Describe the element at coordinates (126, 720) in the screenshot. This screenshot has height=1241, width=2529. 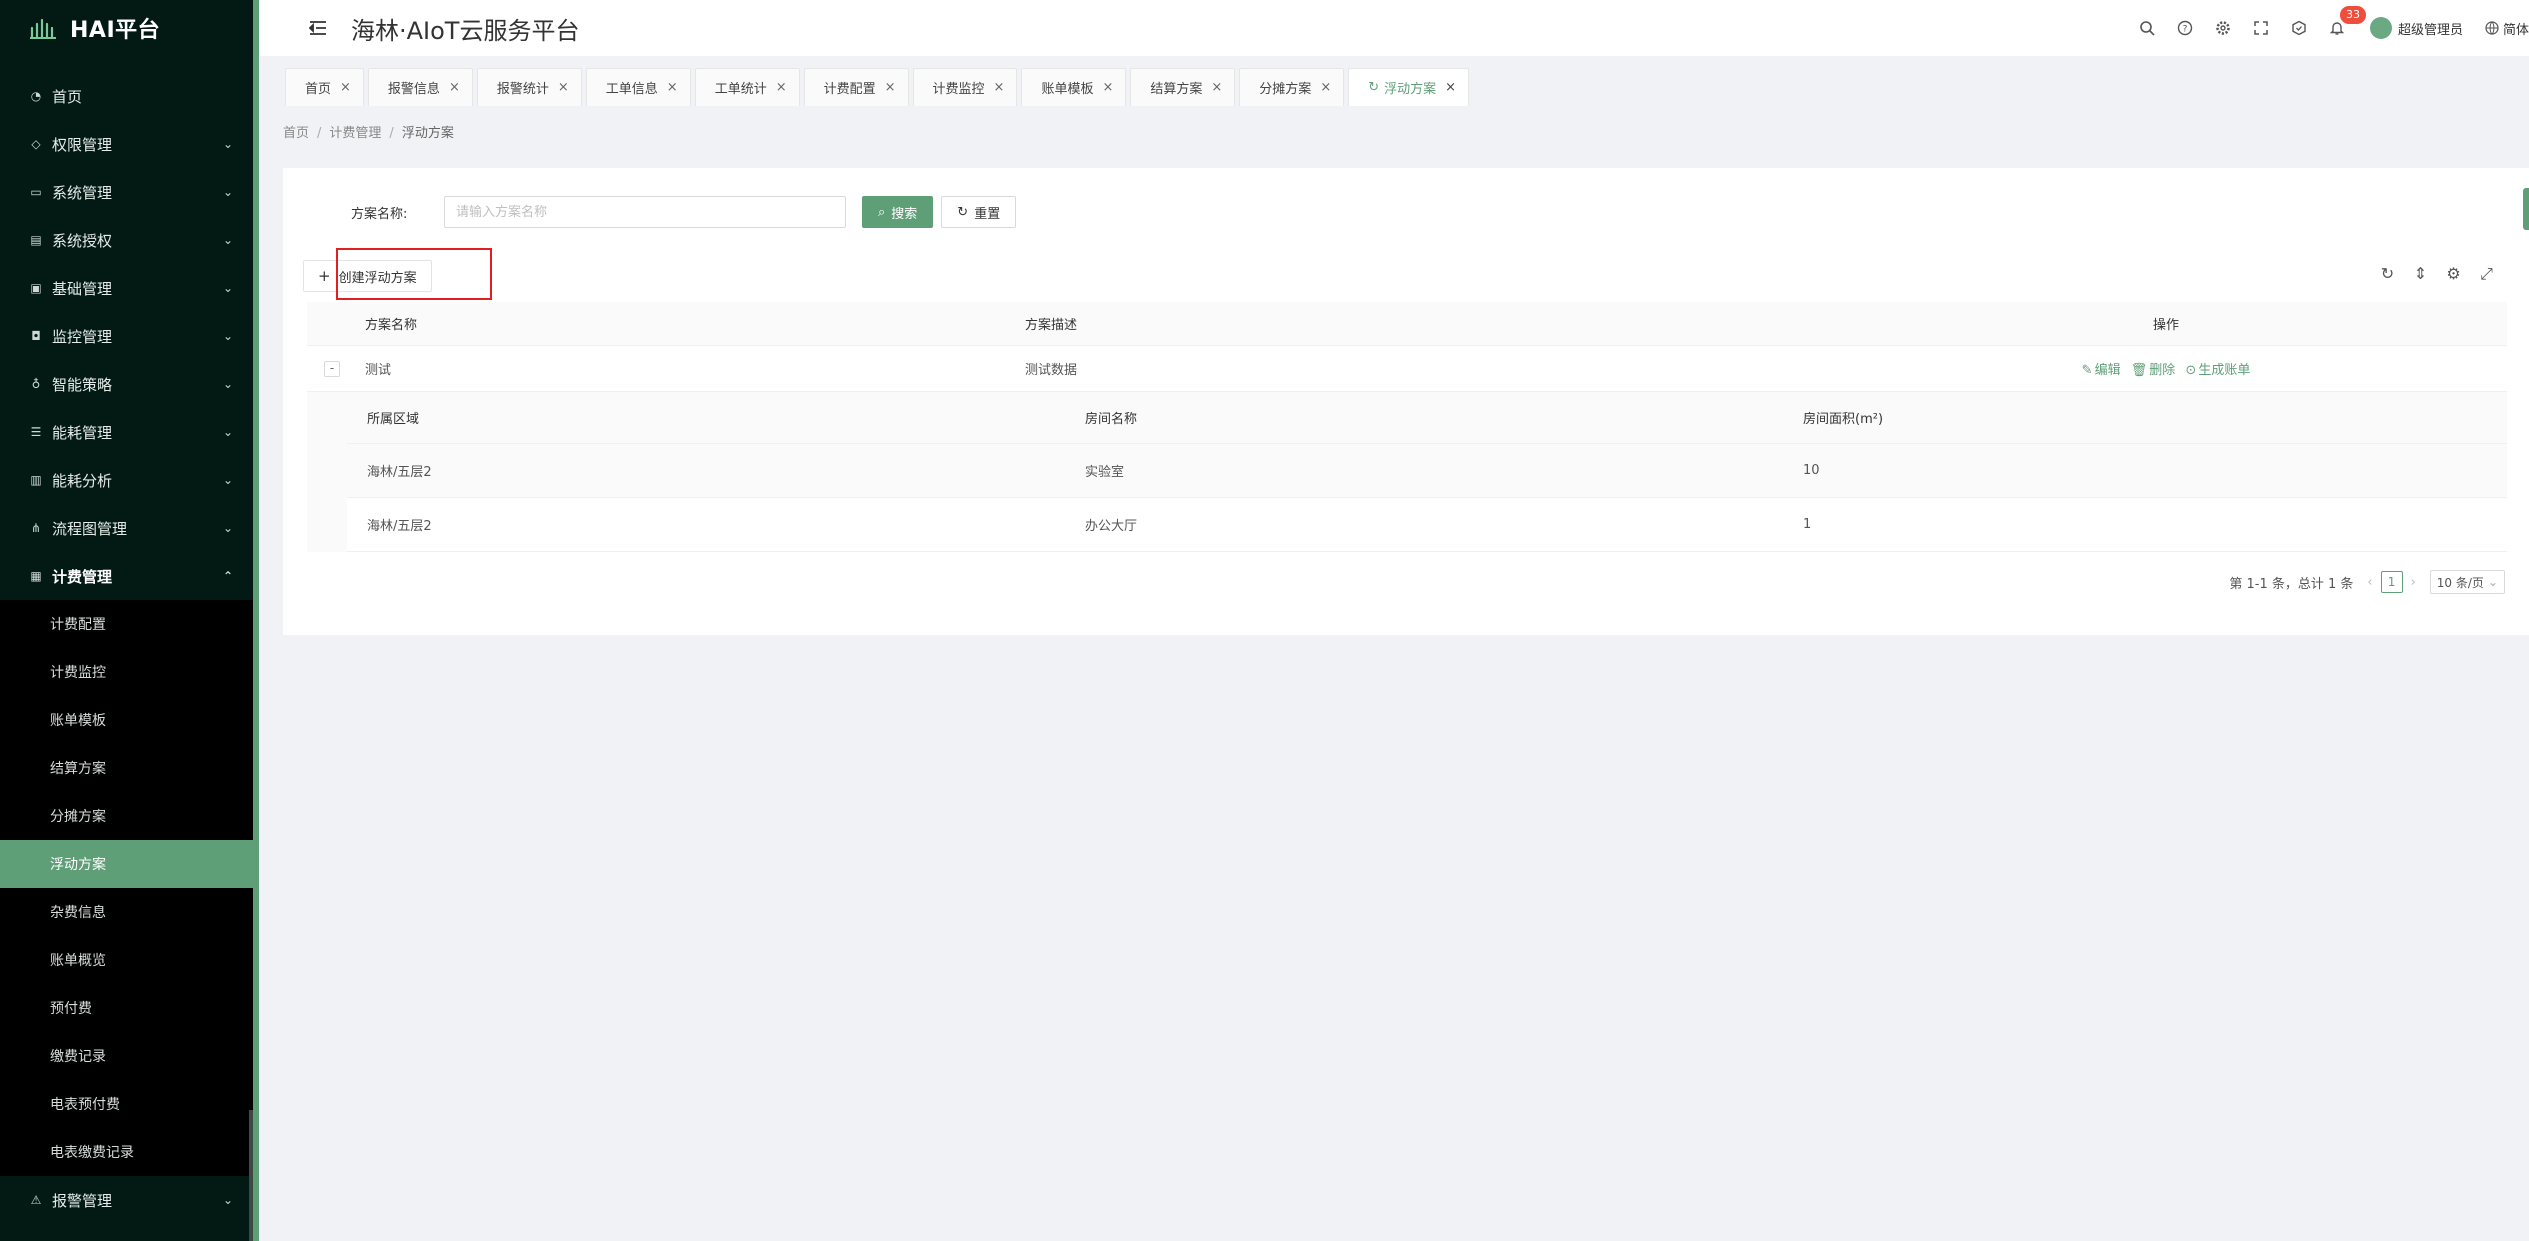
I see `sidebar-subitem-bill-template: 账单模板` at that location.